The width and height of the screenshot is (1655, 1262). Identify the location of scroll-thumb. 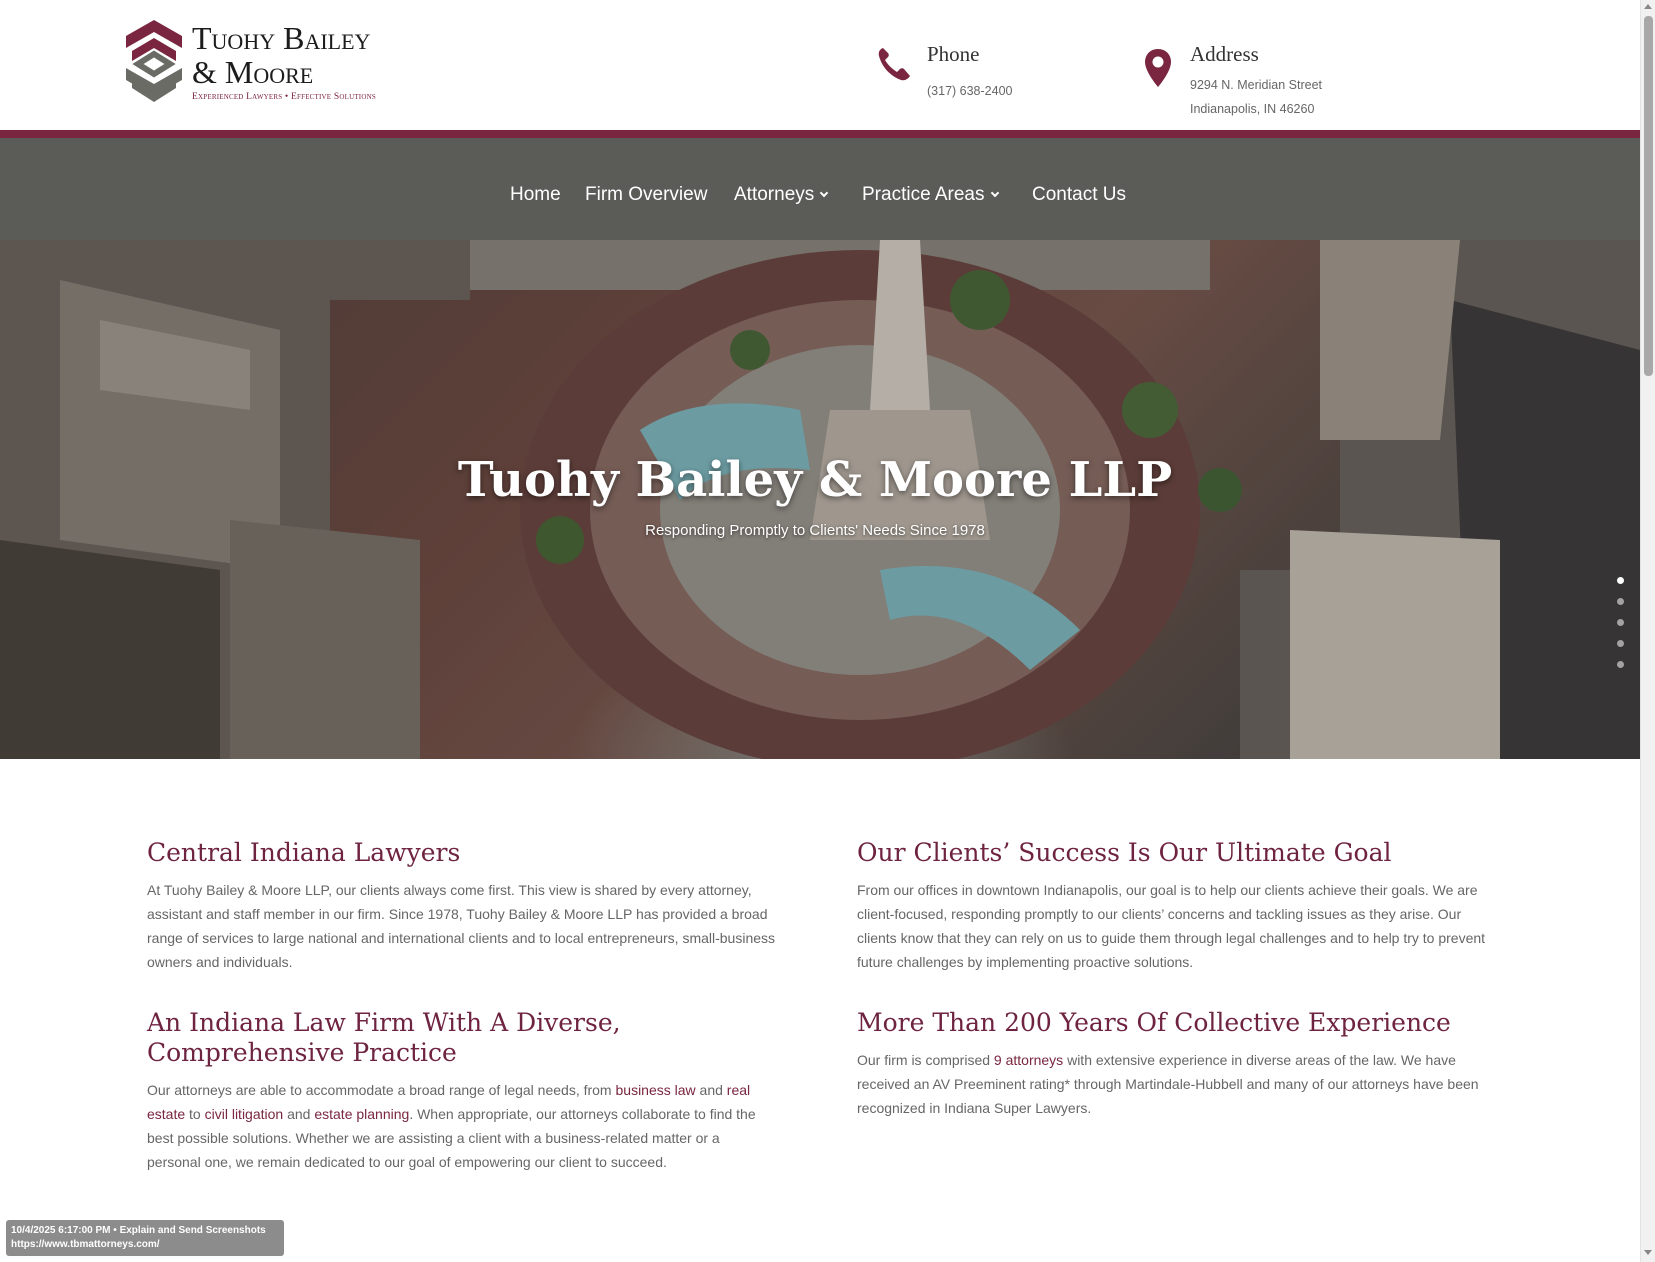
(1648, 196).